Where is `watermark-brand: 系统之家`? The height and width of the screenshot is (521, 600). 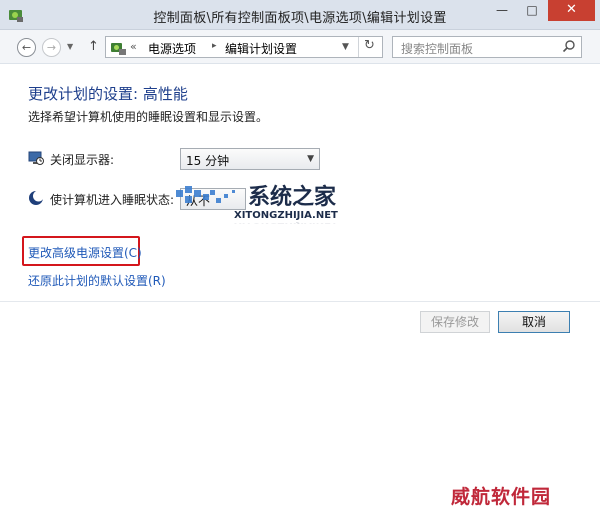
watermark-brand: 系统之家 is located at coordinates (292, 197).